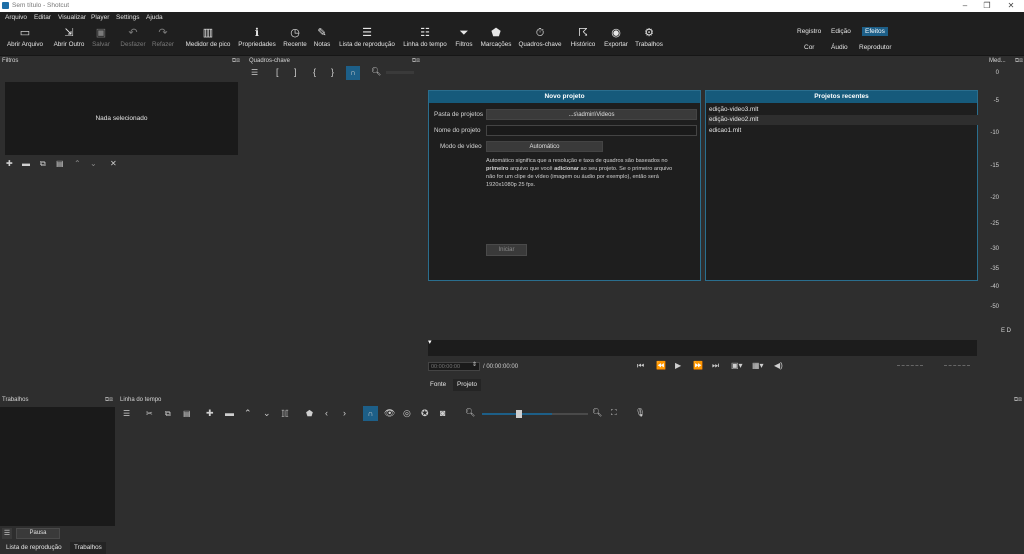 The height and width of the screenshot is (554, 1024). I want to click on keyframe-next-icon: }, so click(332, 72).